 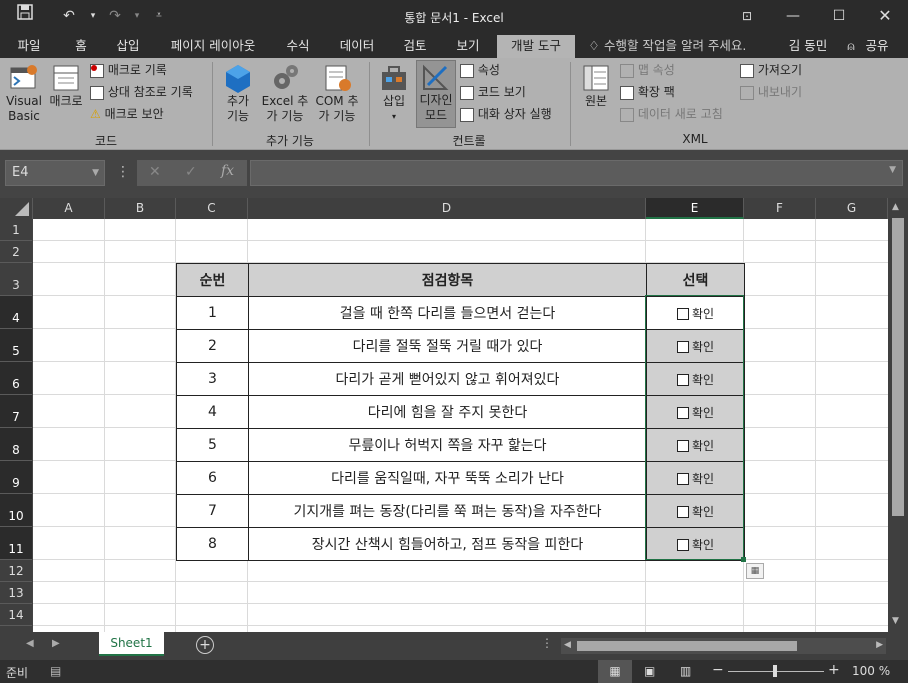 What do you see at coordinates (493, 92) in the screenshot?
I see `view-code-button: 코드 보기` at bounding box center [493, 92].